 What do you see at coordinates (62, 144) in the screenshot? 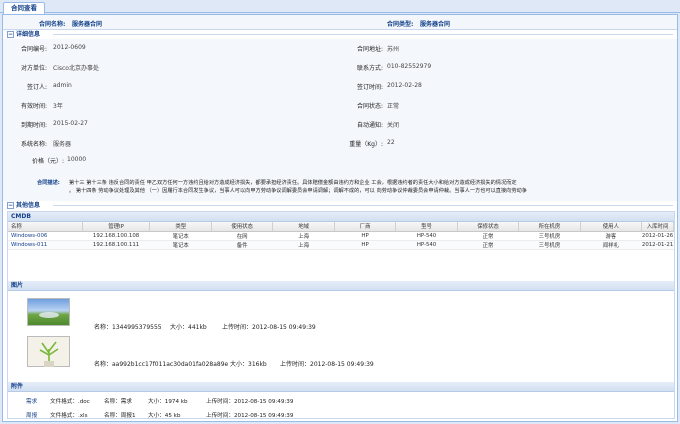
I see `field-value: 服务器` at bounding box center [62, 144].